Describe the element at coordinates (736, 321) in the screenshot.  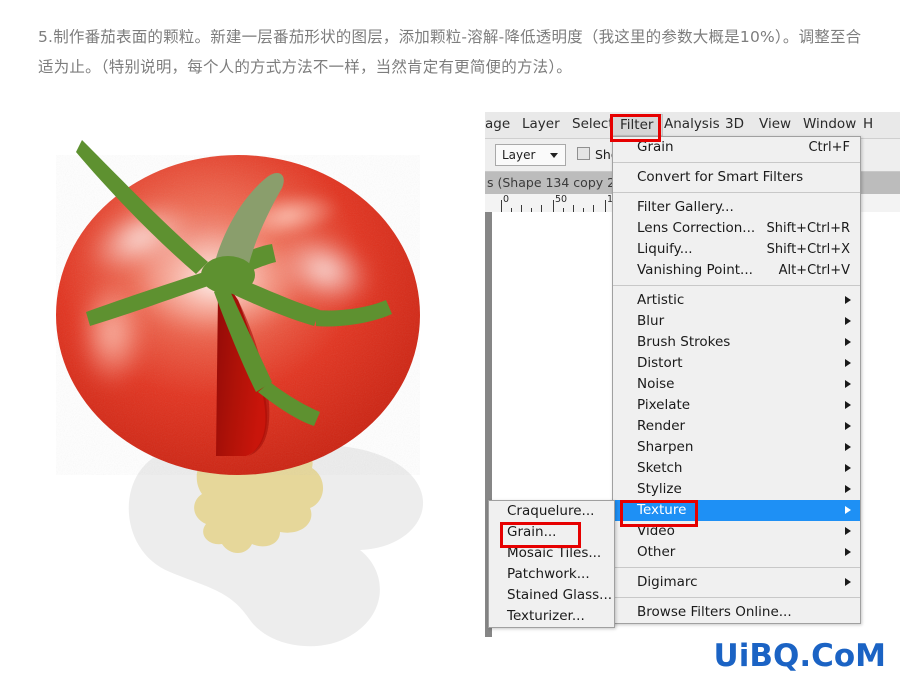
I see `menu-item-blur: Blur` at that location.